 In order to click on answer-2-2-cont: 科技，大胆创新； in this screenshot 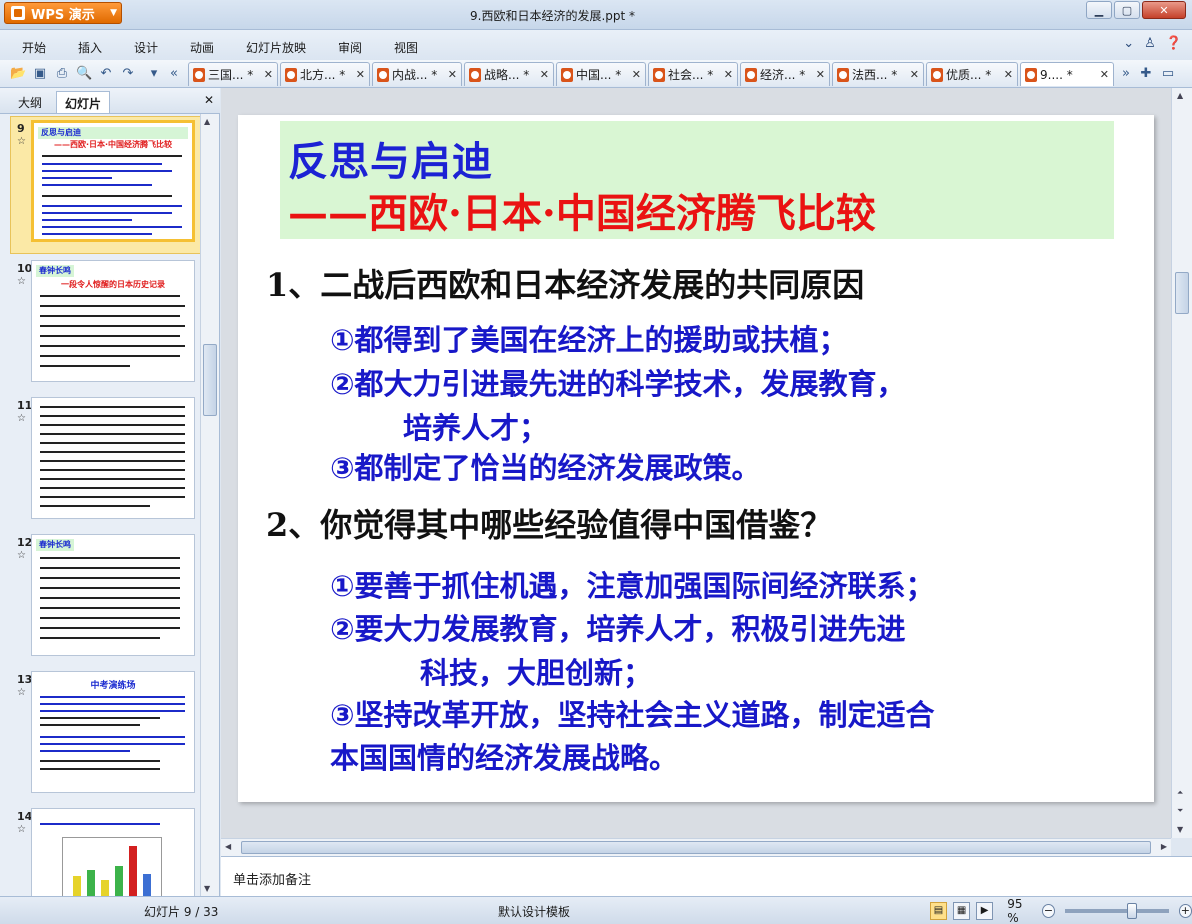, I will do `click(536, 671)`.